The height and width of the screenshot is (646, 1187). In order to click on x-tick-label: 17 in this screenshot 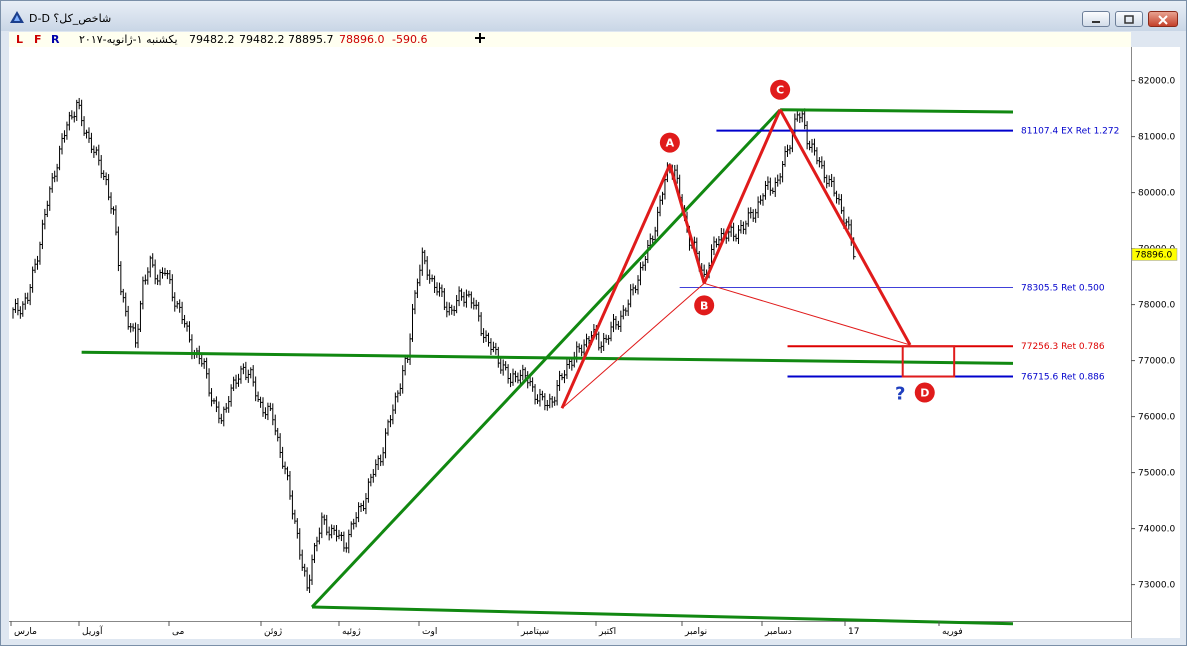, I will do `click(853, 632)`.